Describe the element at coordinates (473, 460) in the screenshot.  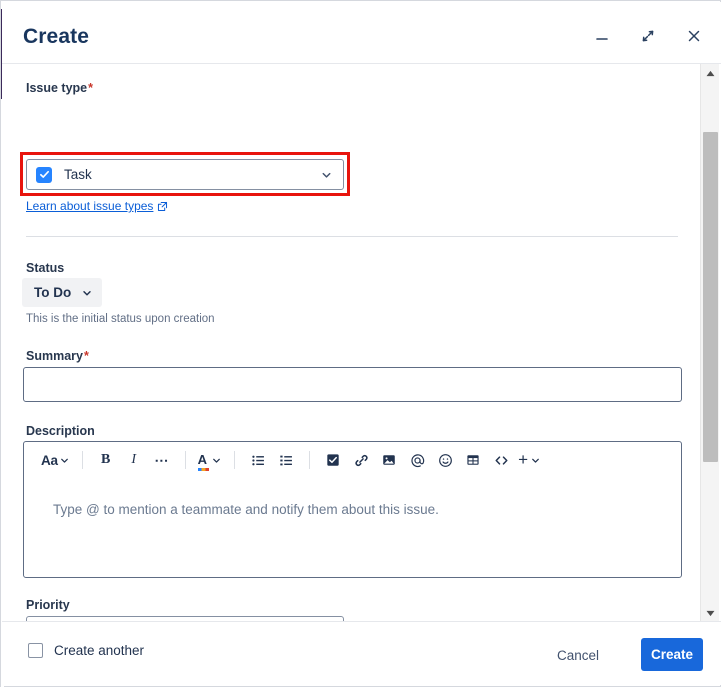
I see `table-grid-icon` at that location.